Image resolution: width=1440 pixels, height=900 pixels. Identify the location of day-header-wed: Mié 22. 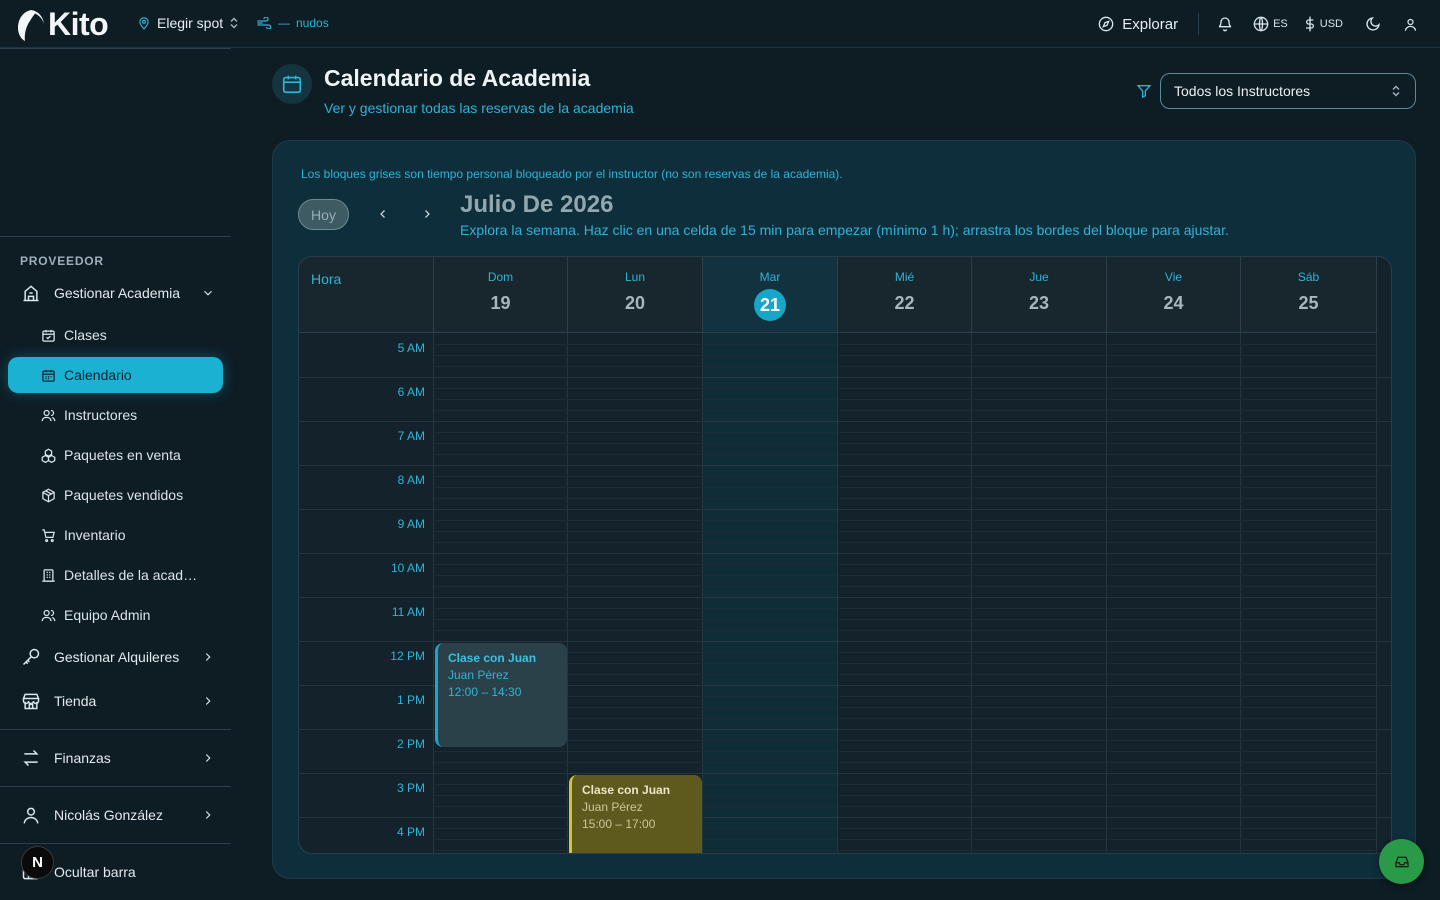
(905, 295).